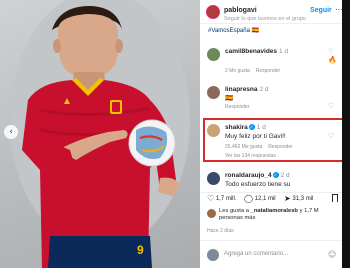  I want to click on caption-partial: Seguir lo que tuvimos en el grupo, so click(265, 19).